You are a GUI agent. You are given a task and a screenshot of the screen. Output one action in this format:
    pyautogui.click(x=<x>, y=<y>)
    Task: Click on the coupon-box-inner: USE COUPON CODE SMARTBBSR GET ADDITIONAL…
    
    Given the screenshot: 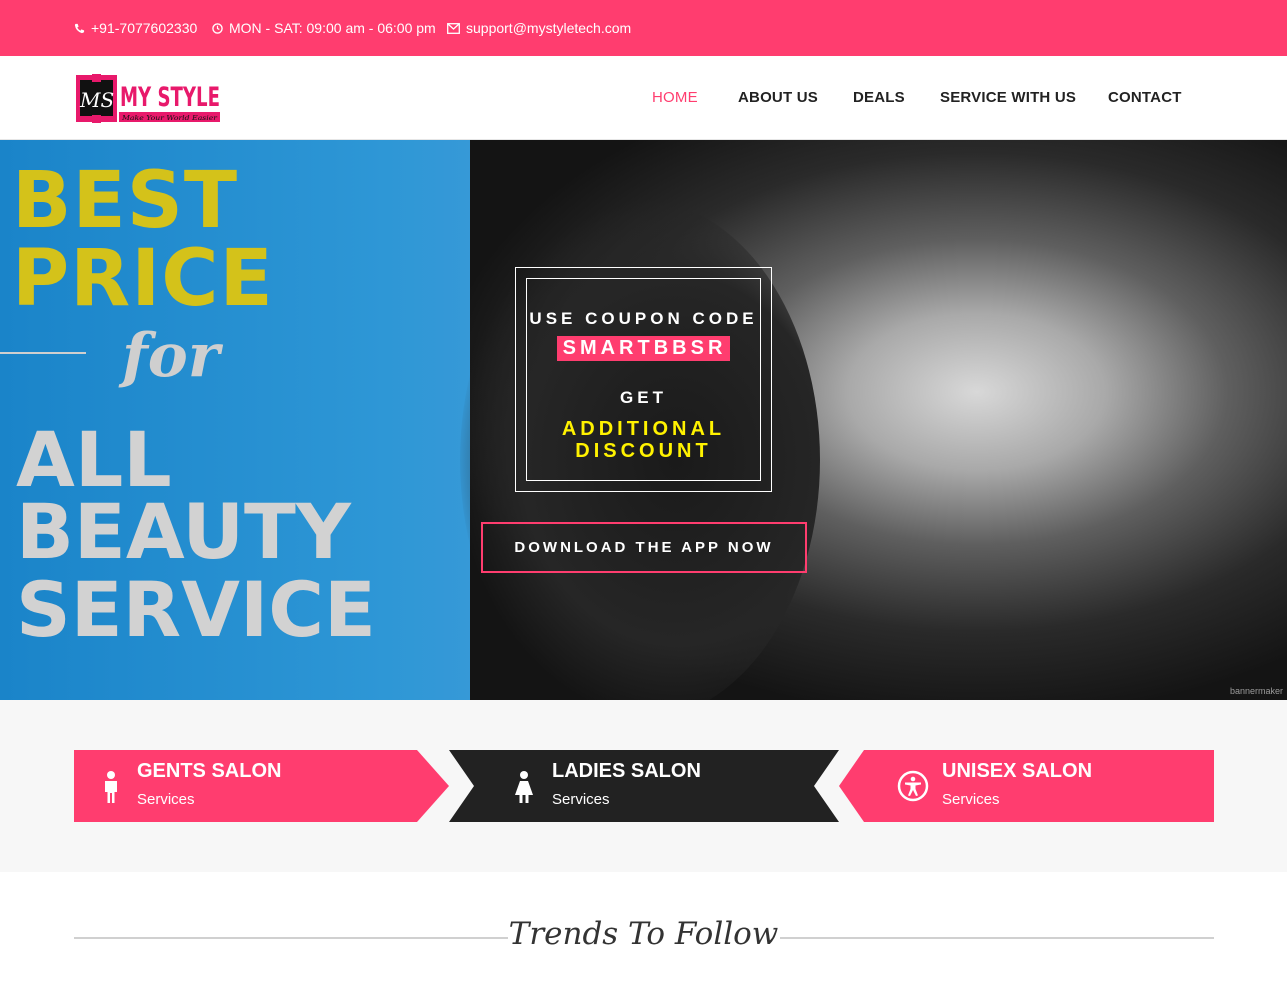 What is the action you would take?
    pyautogui.click(x=643, y=379)
    